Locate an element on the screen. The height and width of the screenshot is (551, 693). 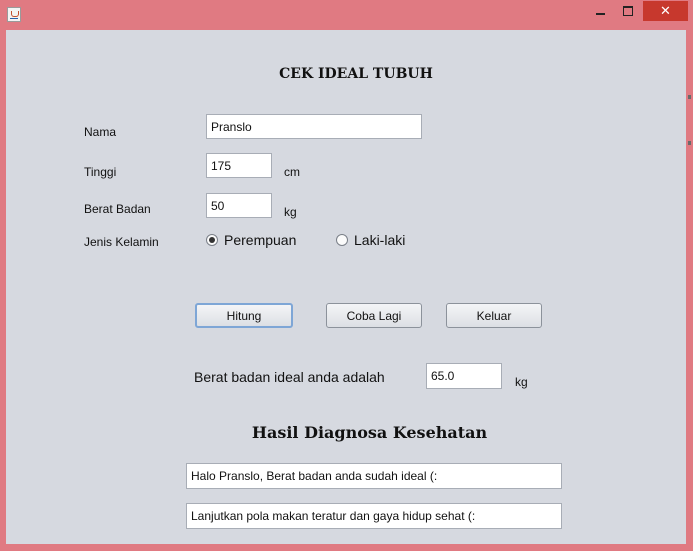
berat-label: Berat Badan is located at coordinates (117, 209).